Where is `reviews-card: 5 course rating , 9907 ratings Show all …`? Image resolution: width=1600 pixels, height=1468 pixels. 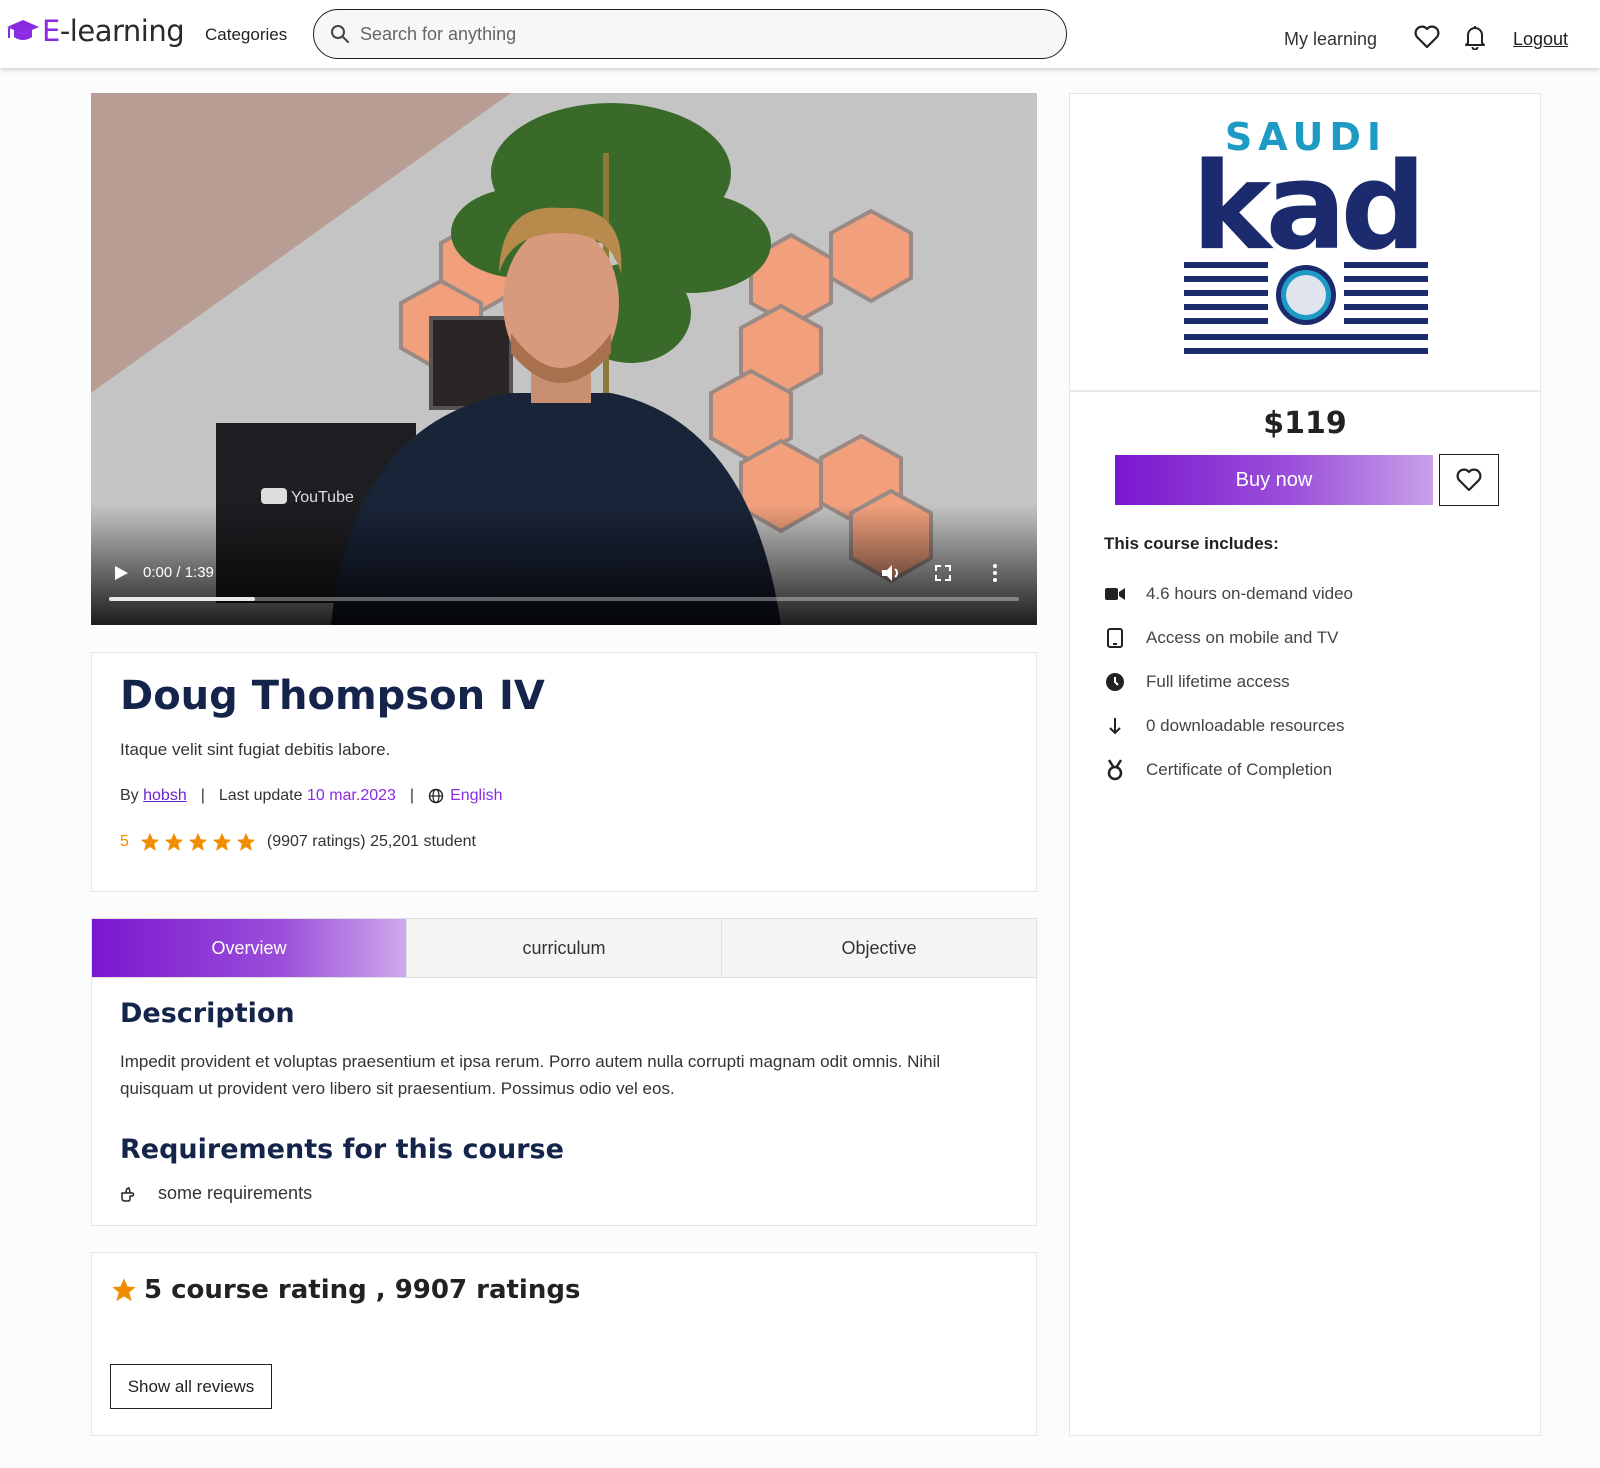
reviews-card: 5 course rating , 9907 ratings Show all … is located at coordinates (564, 1344).